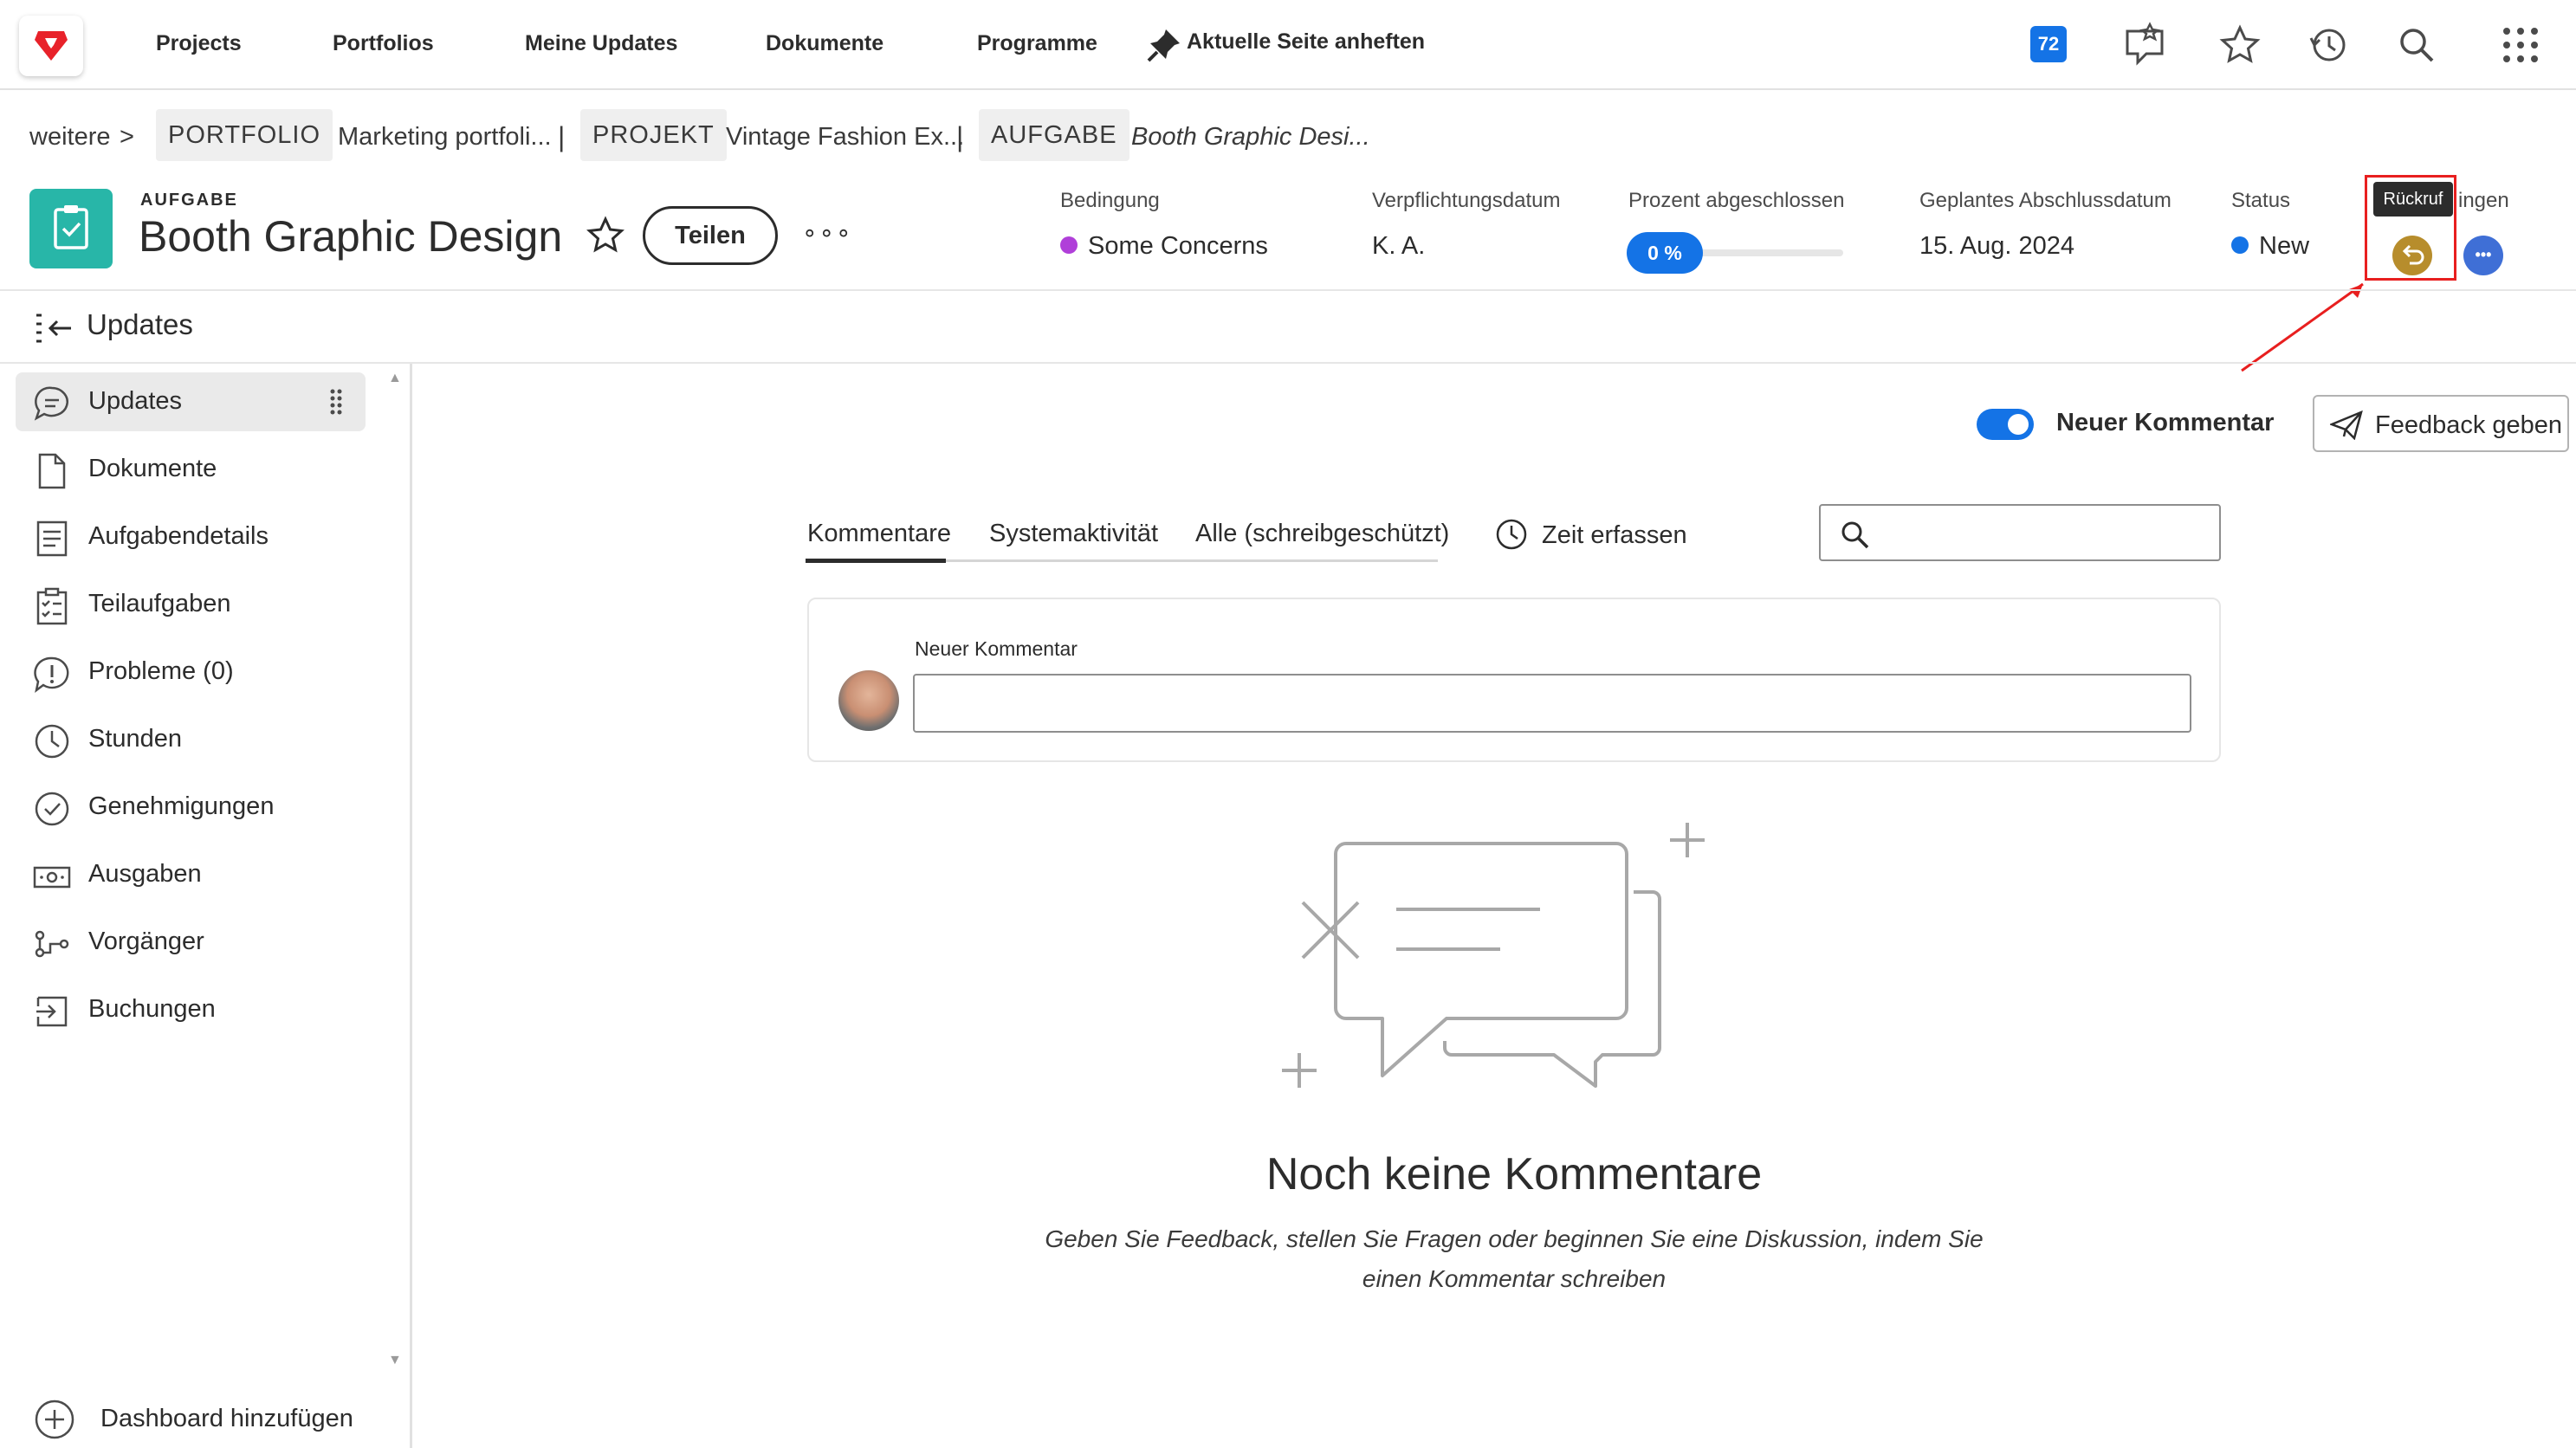  I want to click on feedback-button: Feedback geben, so click(2441, 423).